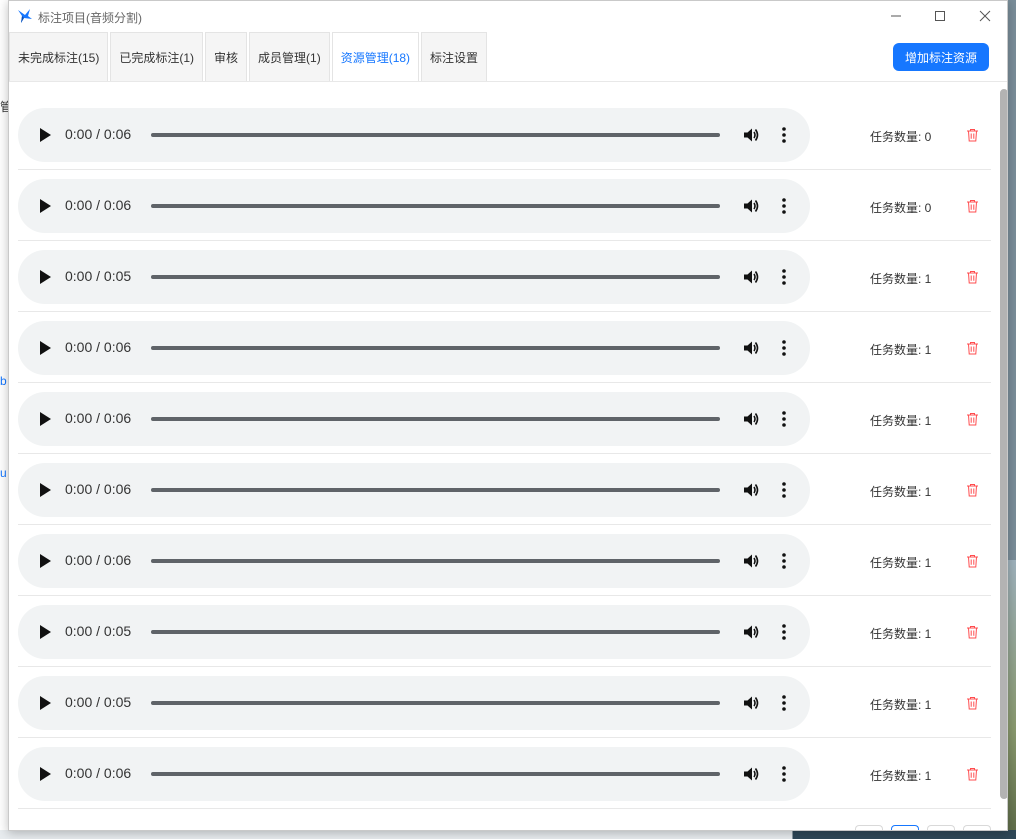 Image resolution: width=1016 pixels, height=839 pixels. What do you see at coordinates (508, 16) in the screenshot?
I see `title-bar: 标注项目(音频分割)` at bounding box center [508, 16].